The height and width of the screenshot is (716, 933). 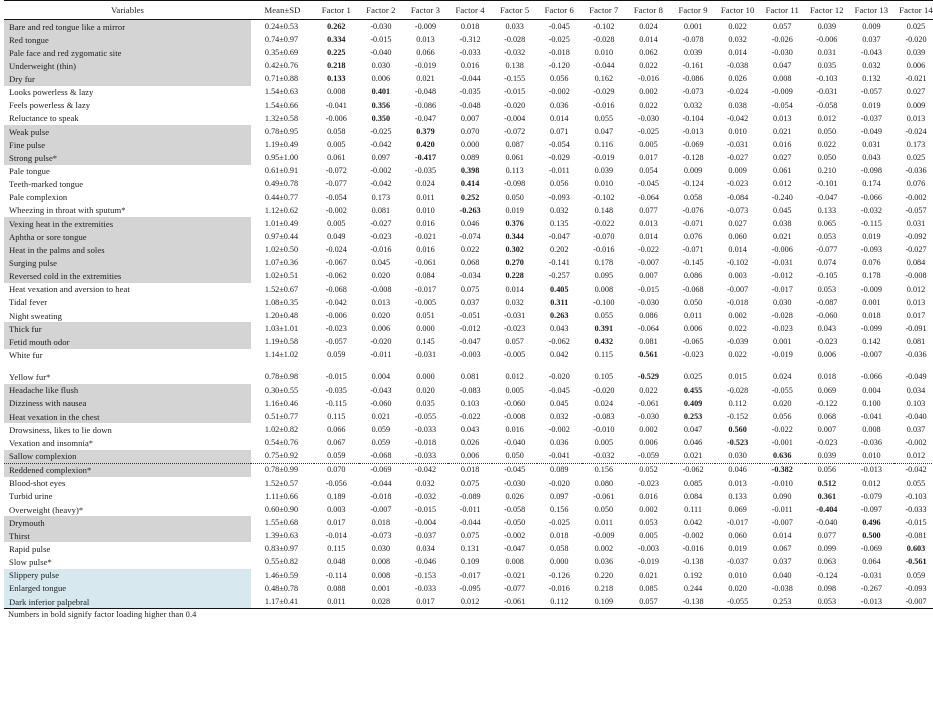 What do you see at coordinates (604, 315) in the screenshot?
I see `factor-loading-cell: 0.055` at bounding box center [604, 315].